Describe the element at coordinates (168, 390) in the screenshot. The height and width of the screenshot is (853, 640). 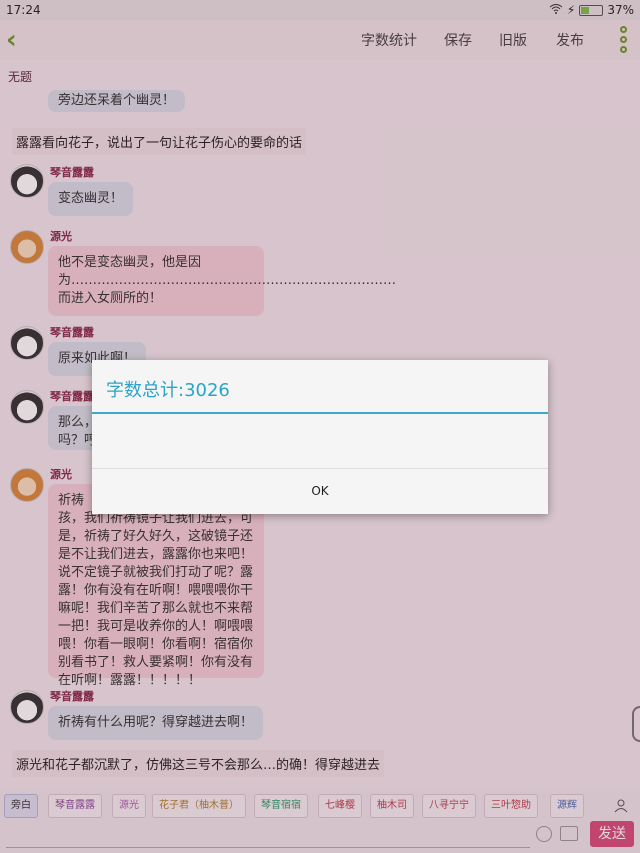
I see `dialog-title: 字数总计:3026` at that location.